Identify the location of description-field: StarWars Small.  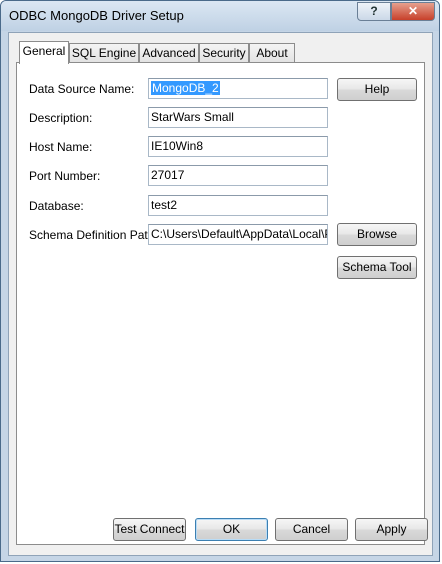
(238, 117).